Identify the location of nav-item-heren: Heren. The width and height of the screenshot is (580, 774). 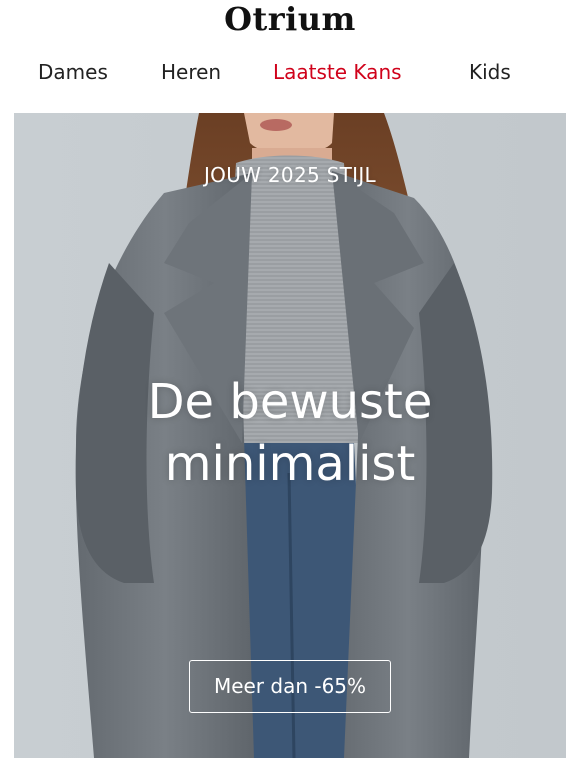
(191, 72).